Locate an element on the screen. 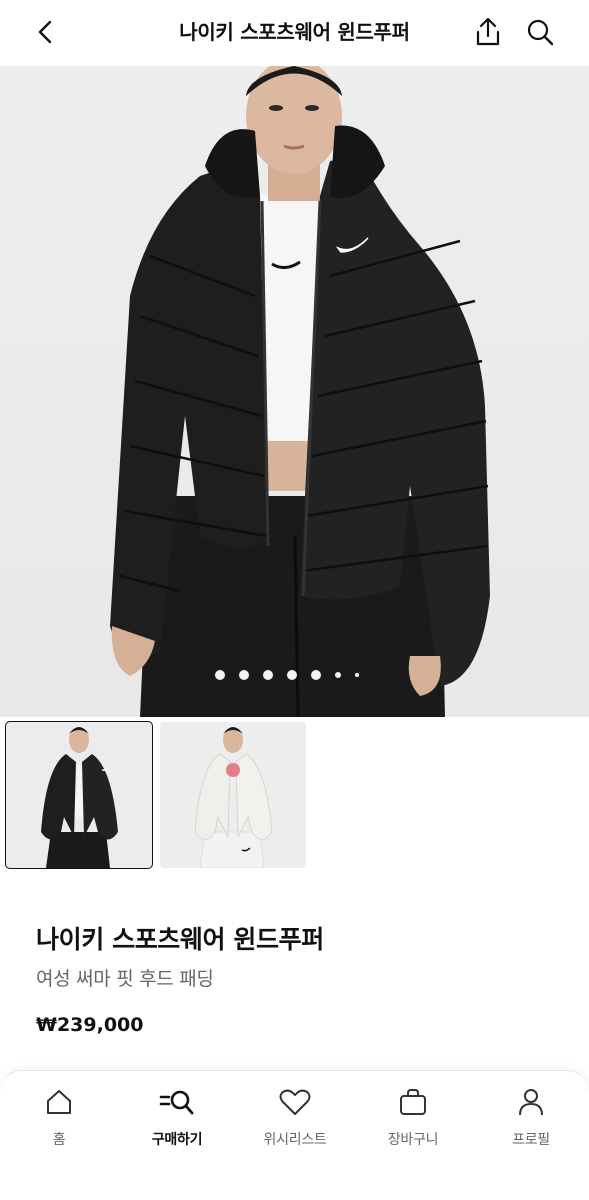 The height and width of the screenshot is (1200, 589). image-pager-dots is located at coordinates (294, 675).